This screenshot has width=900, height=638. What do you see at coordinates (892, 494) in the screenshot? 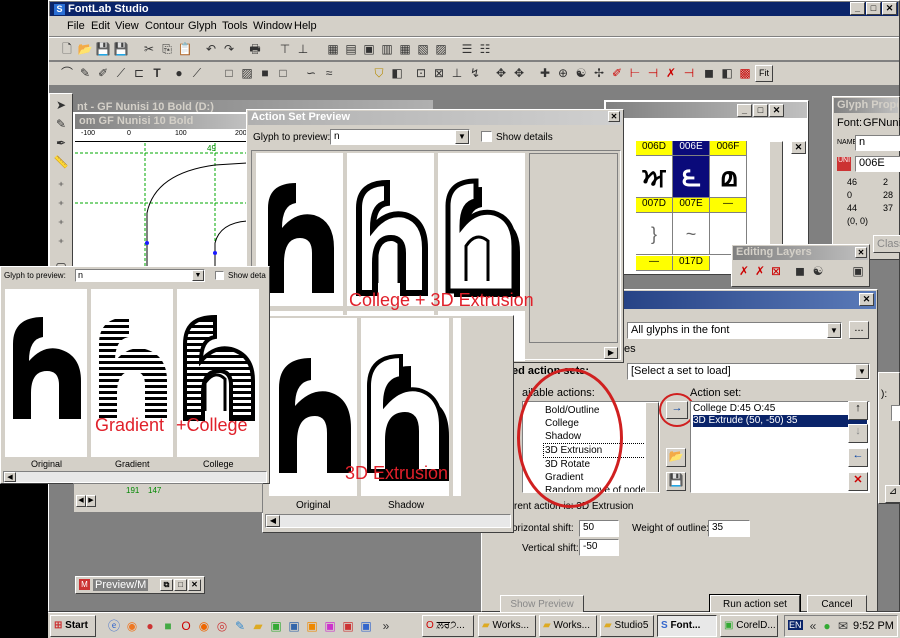
I see `edge-button: ⊿` at bounding box center [892, 494].